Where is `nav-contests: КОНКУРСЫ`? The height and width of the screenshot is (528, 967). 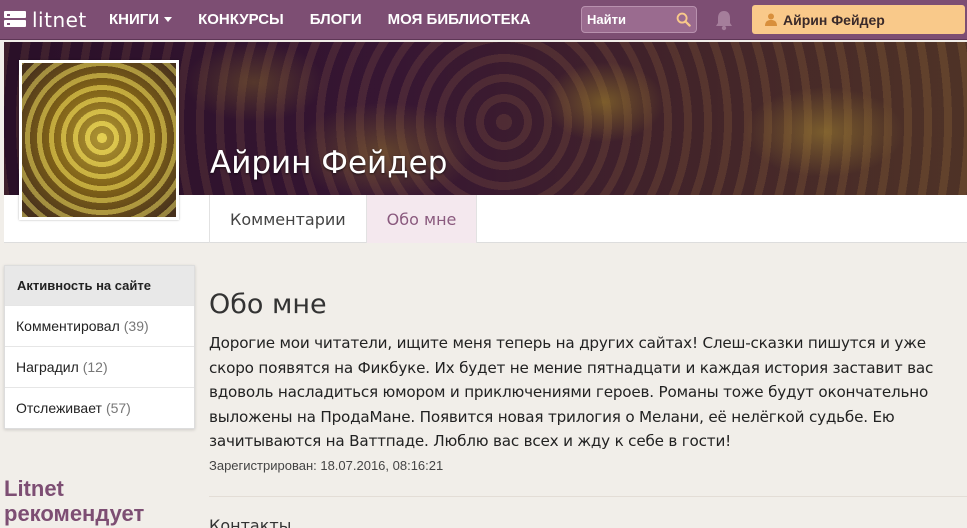 nav-contests: КОНКУРСЫ is located at coordinates (241, 20).